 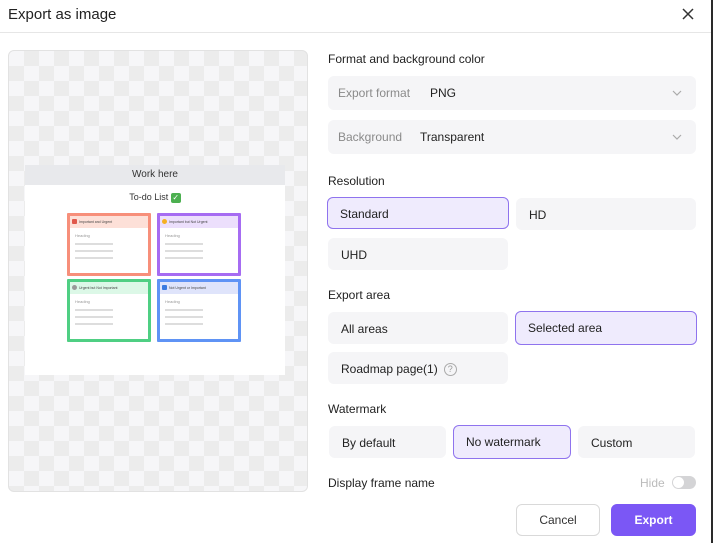 I want to click on frame-name: Work here, so click(x=155, y=175).